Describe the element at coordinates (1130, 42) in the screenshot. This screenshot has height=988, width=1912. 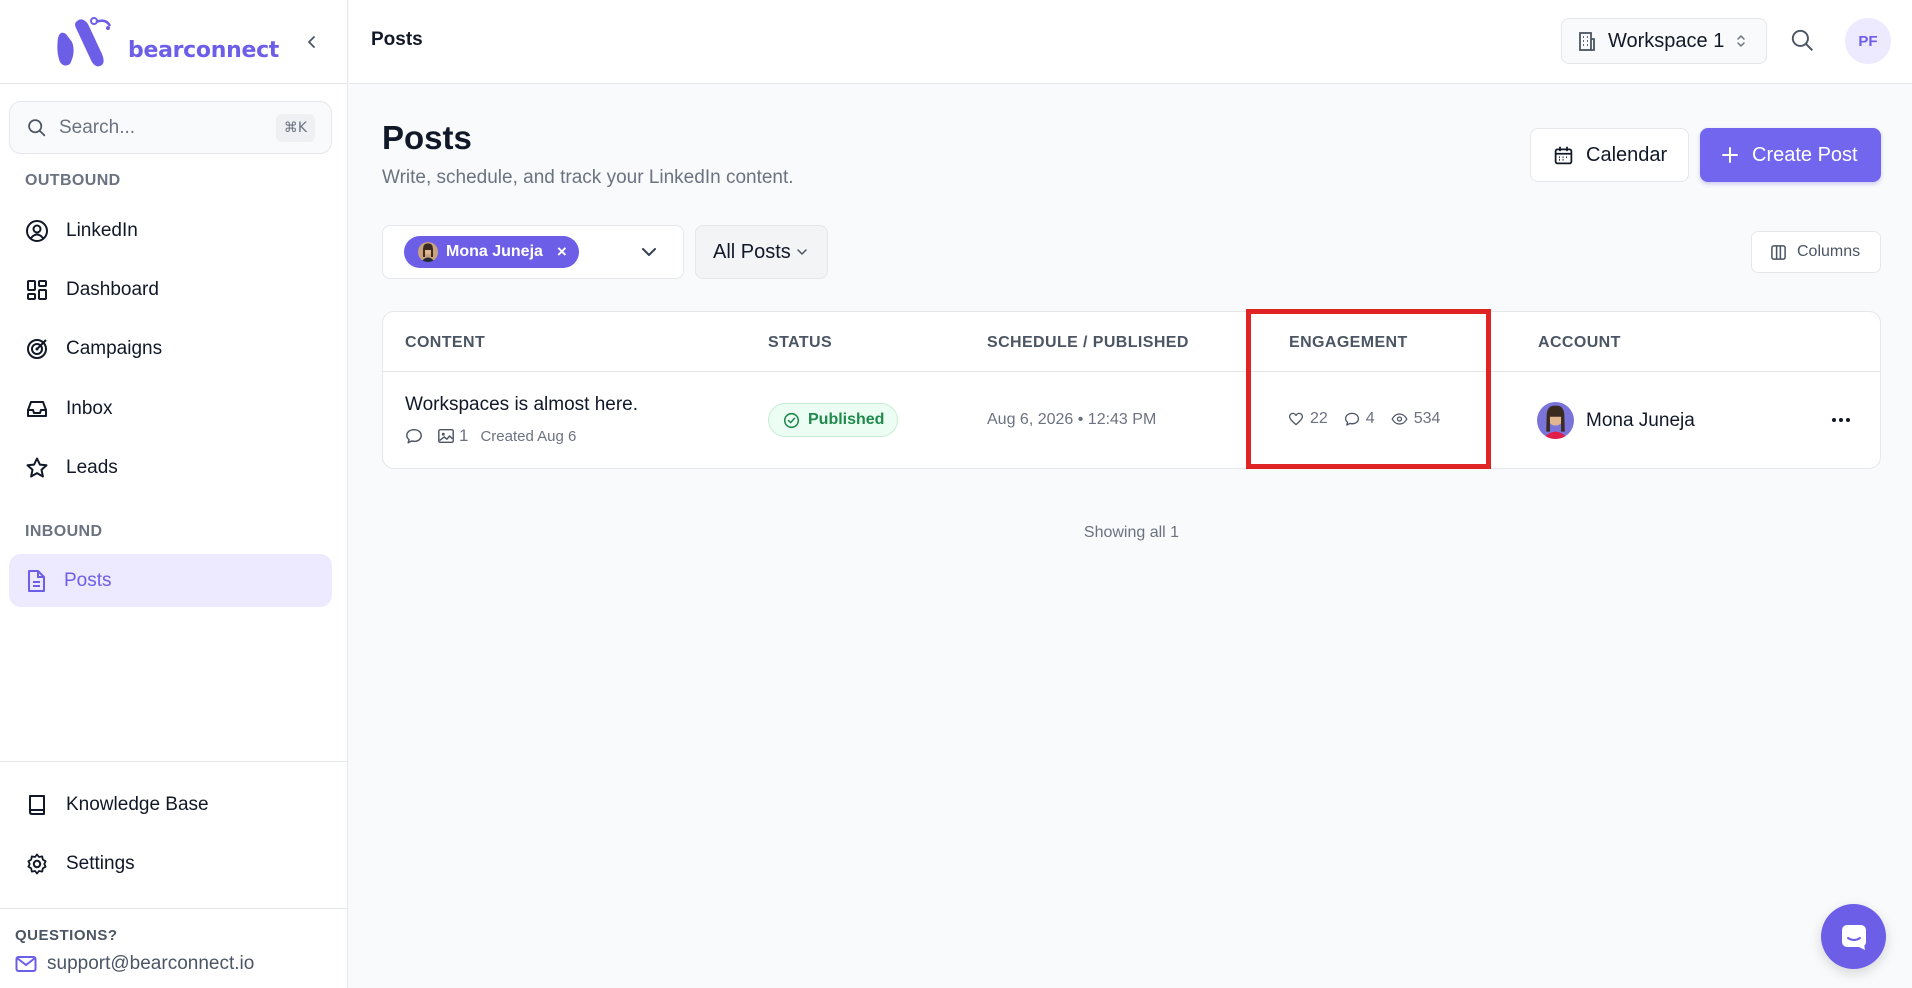
I see `topbar: Posts Workspace 1 PF` at that location.